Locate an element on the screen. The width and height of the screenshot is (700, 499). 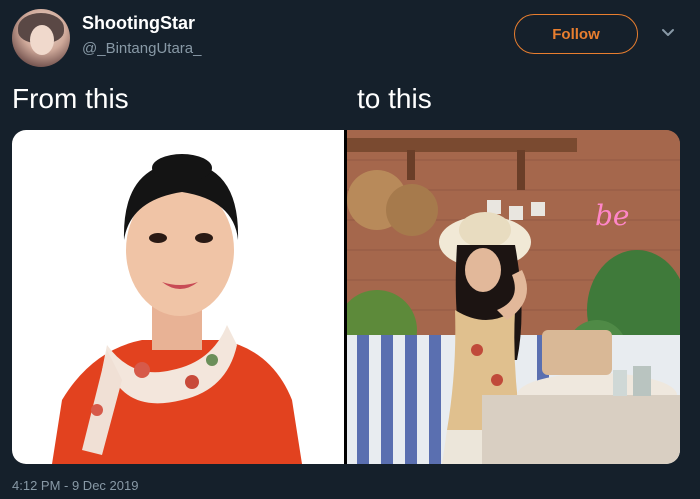
user-handle: @_BintangUtara_ is located at coordinates (141, 48).